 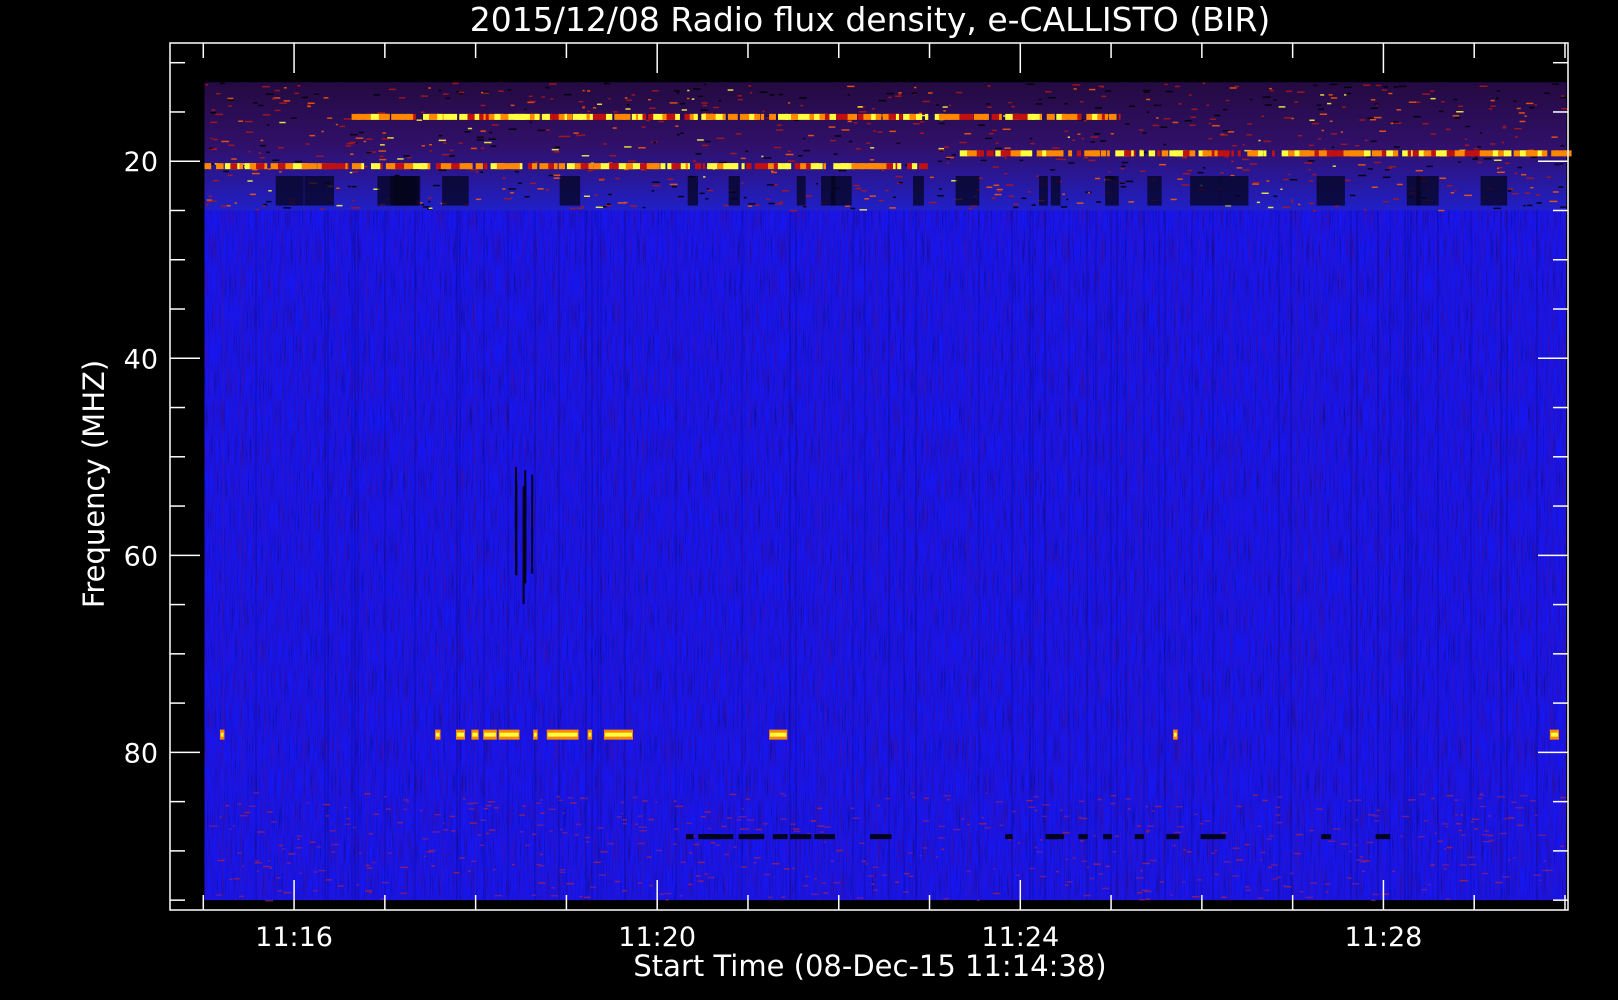 What do you see at coordinates (736, 116) in the screenshot?
I see `bright-line` at bounding box center [736, 116].